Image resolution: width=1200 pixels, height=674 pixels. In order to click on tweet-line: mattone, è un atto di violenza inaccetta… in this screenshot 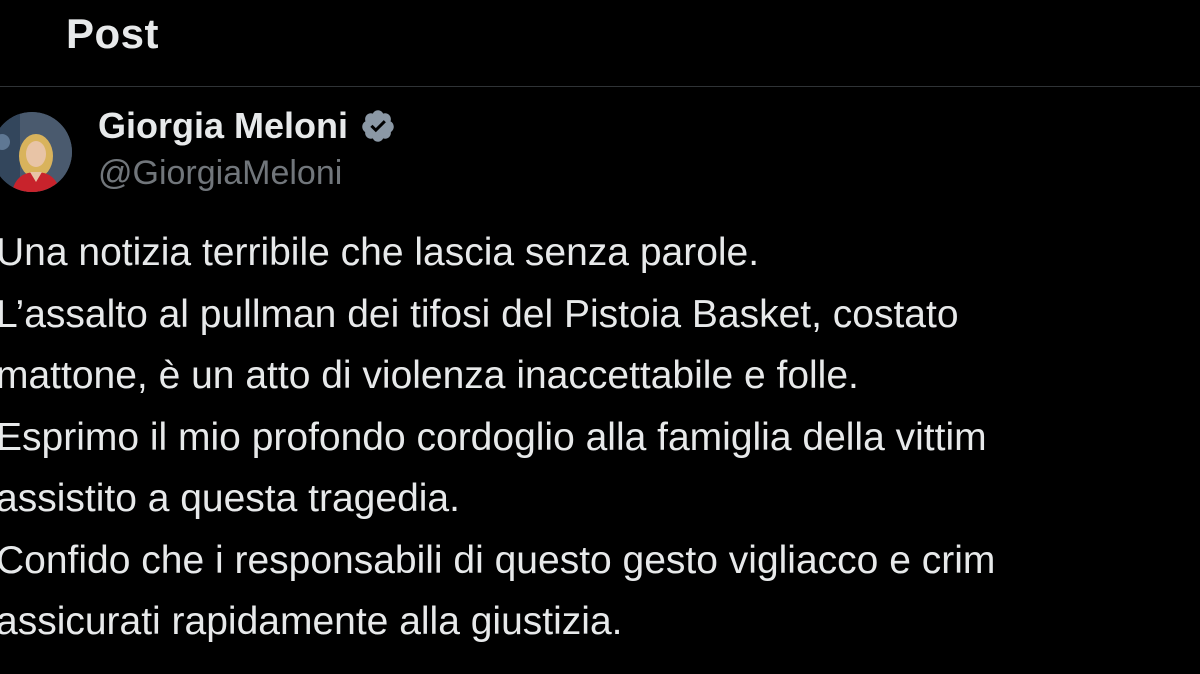, I will do `click(429, 375)`.